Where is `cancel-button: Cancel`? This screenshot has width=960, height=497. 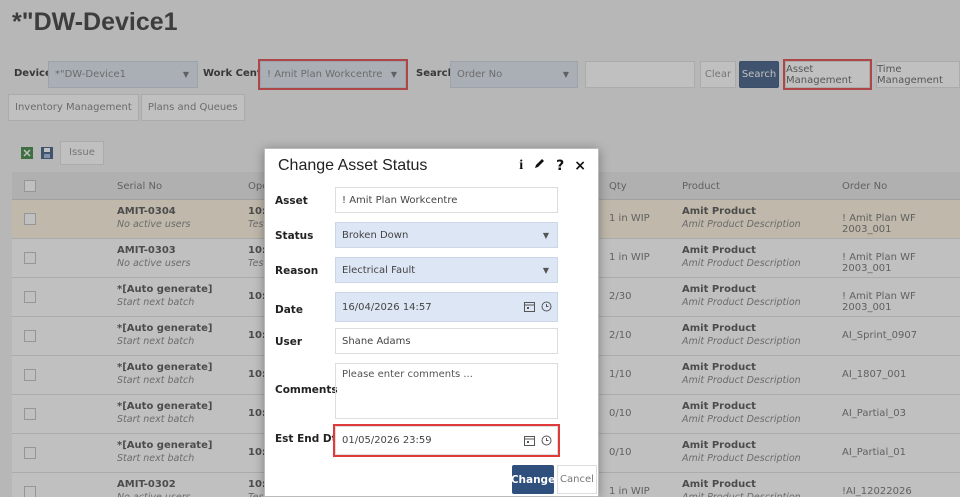
cancel-button: Cancel is located at coordinates (577, 479).